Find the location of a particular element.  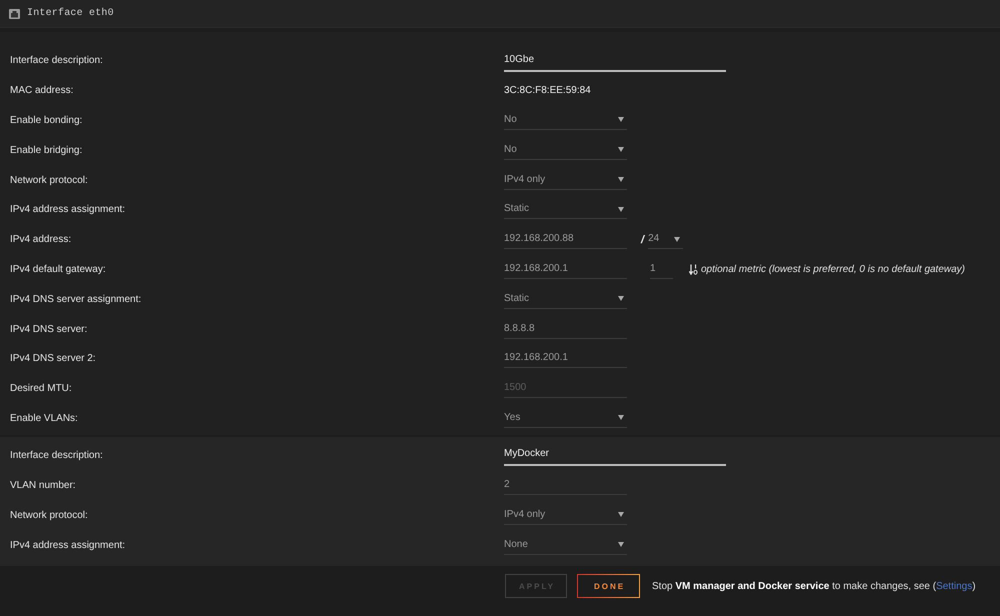

field-label: IPv4 default gateway: is located at coordinates (58, 269).